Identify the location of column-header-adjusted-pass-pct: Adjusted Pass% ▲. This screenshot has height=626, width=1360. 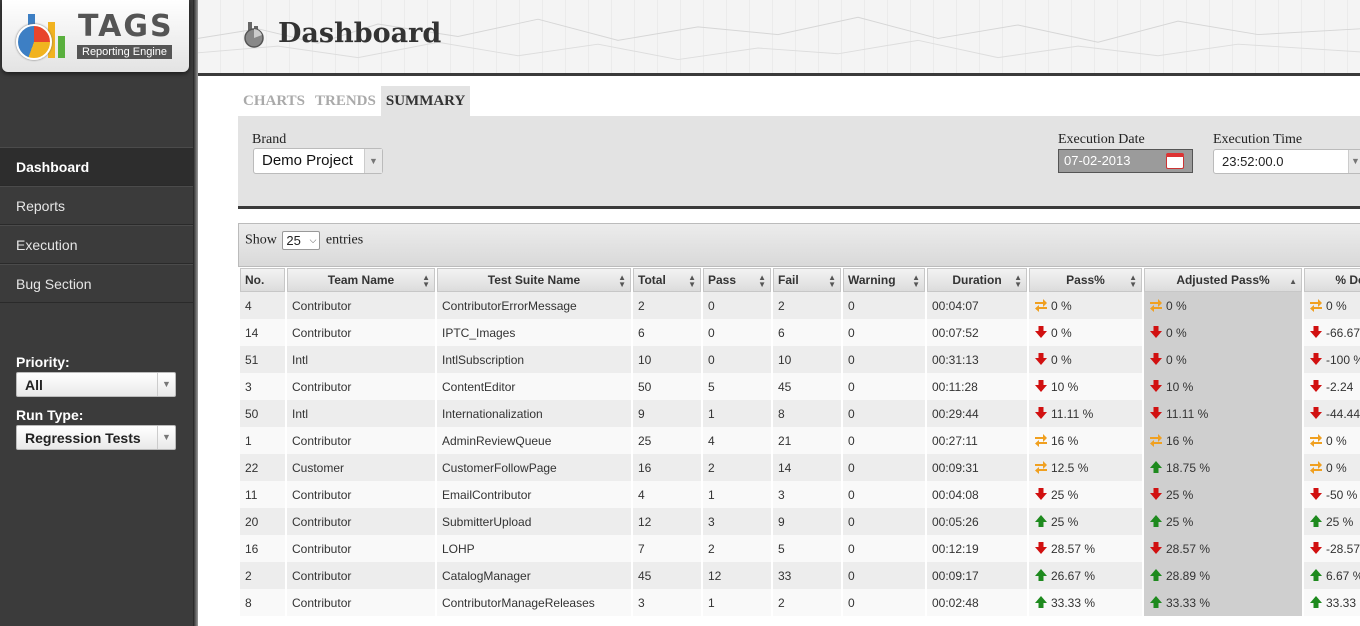
(1223, 280).